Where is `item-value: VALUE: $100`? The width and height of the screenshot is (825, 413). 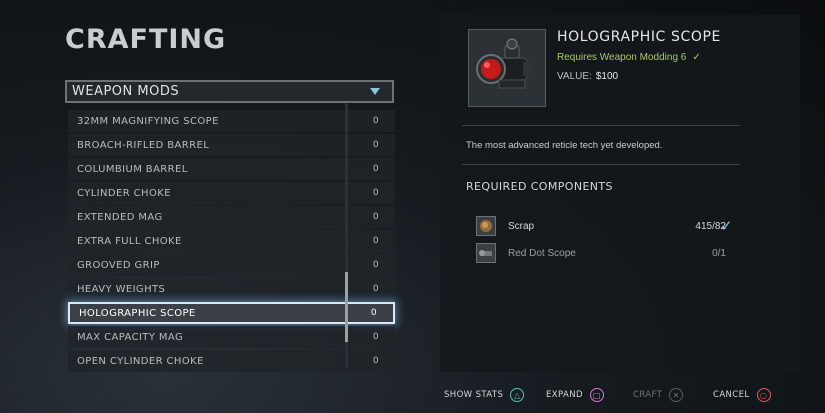 item-value: VALUE: $100 is located at coordinates (588, 76).